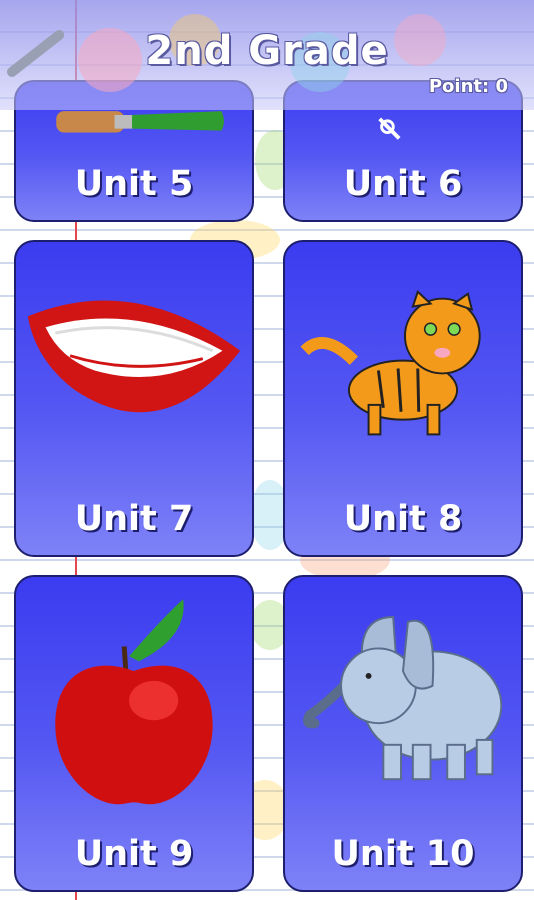 This screenshot has width=534, height=900. What do you see at coordinates (134, 854) in the screenshot?
I see `unit-label: Unit 9` at bounding box center [134, 854].